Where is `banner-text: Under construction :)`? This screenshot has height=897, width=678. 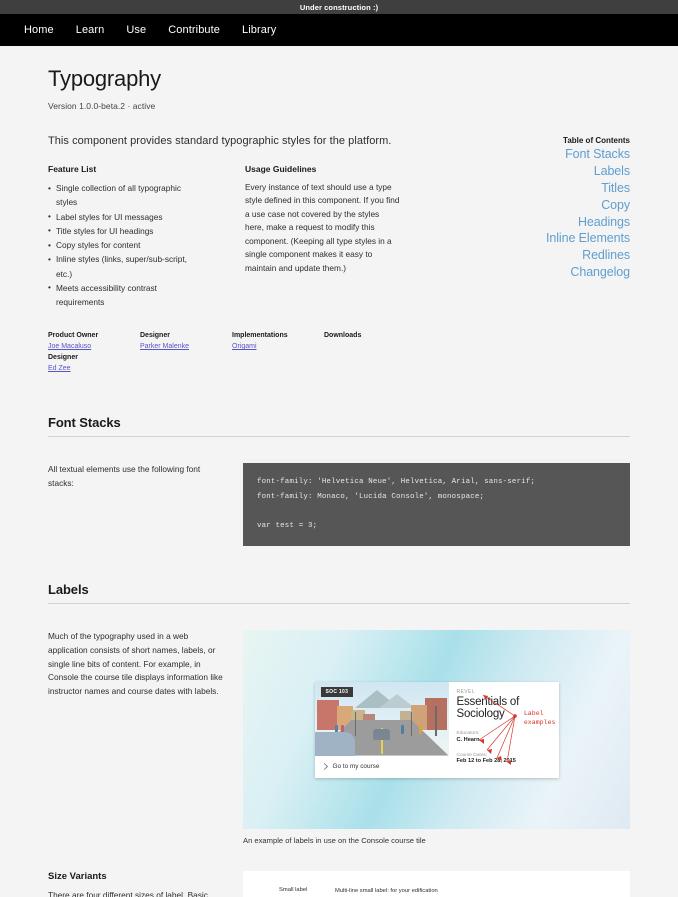
banner-text: Under construction :) is located at coordinates (339, 7).